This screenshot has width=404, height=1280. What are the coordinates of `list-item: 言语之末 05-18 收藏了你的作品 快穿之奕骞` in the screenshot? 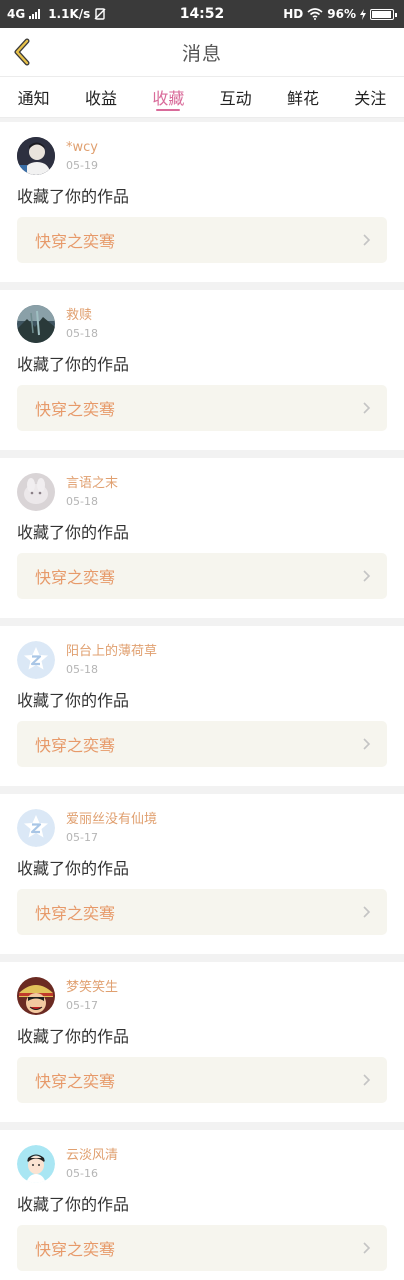 It's located at (202, 538).